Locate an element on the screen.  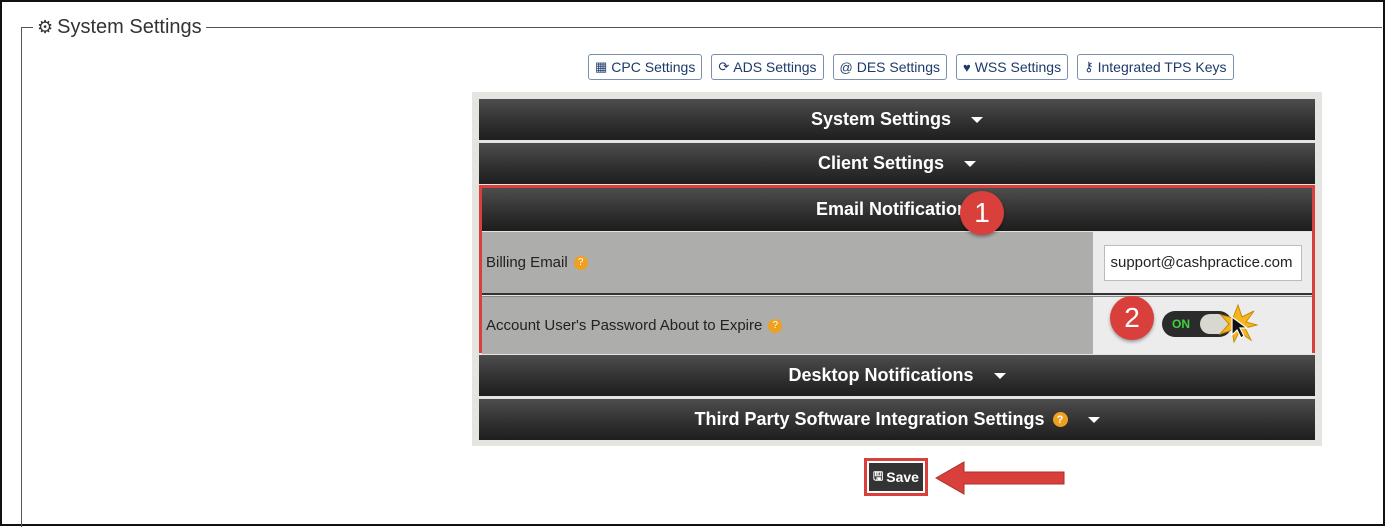
accordion-desktop-notifications: Desktop Notifications is located at coordinates (897, 375).